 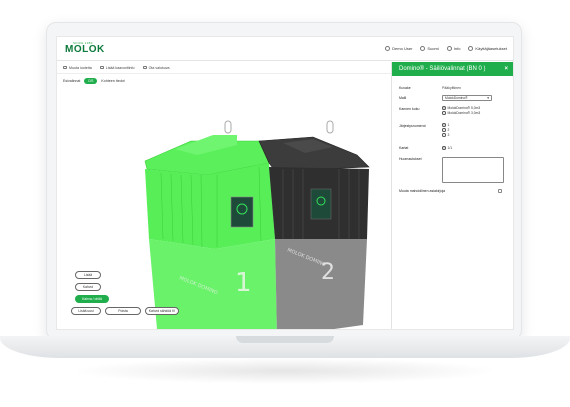 I want to click on nav-settings-label: Käyttäjäasetukset, so click(x=491, y=48).